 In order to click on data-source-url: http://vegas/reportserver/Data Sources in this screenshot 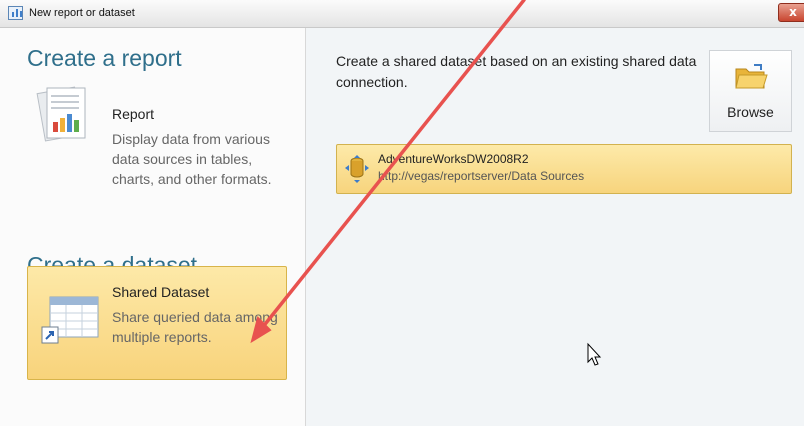, I will do `click(481, 176)`.